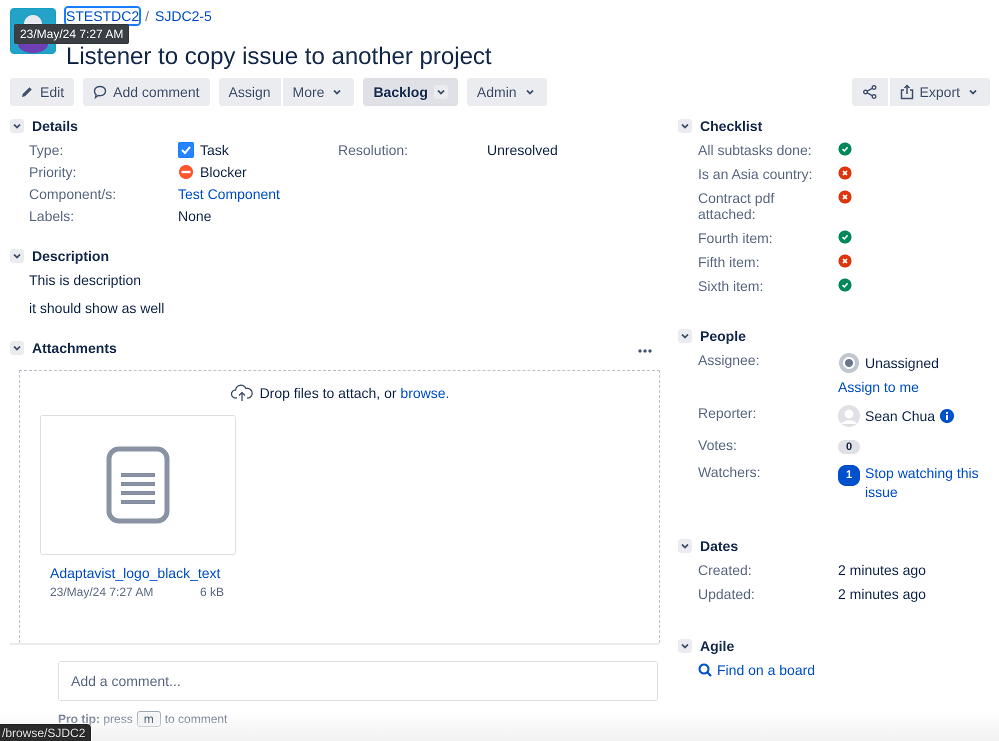 The image size is (999, 741). Describe the element at coordinates (729, 262) in the screenshot. I see `checklist-label: Fifth item:` at that location.